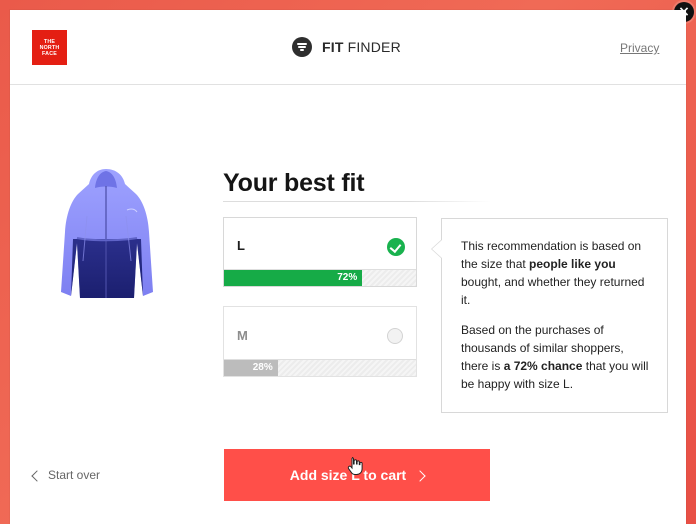  Describe the element at coordinates (420, 475) in the screenshot. I see `chevron-right-icon` at that location.